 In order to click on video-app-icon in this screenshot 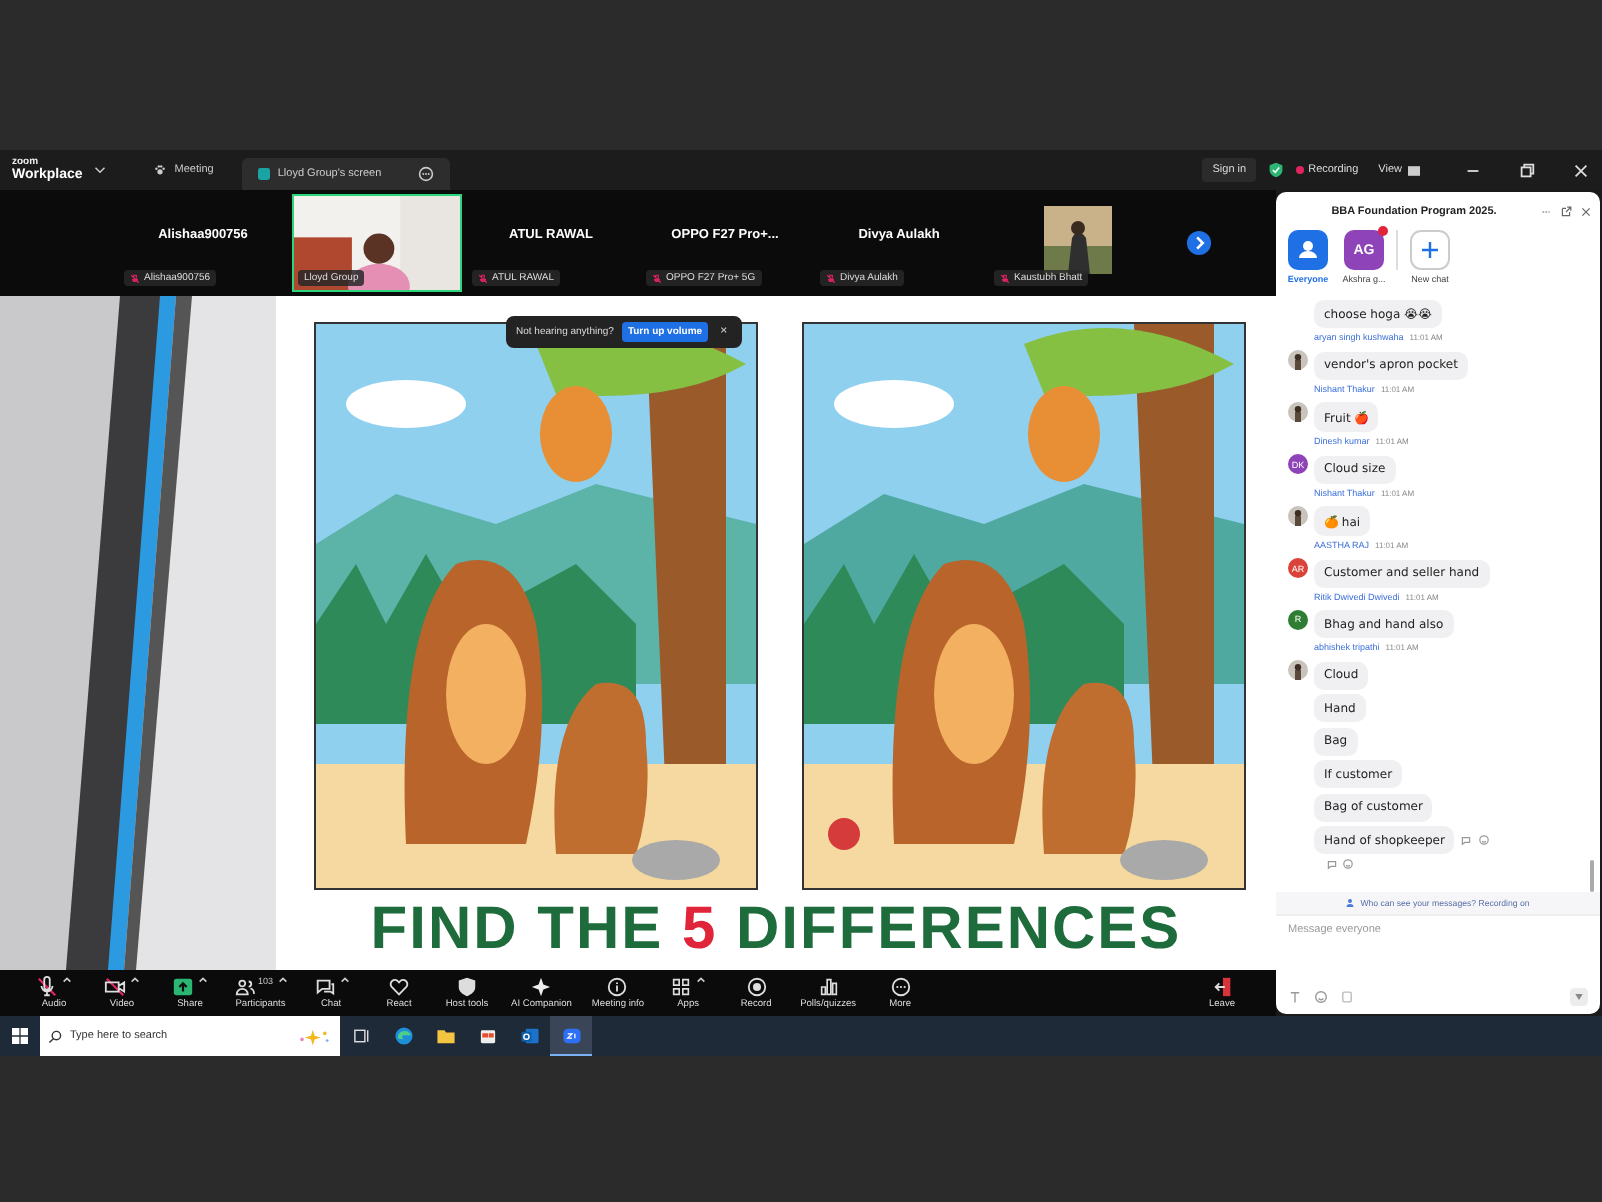, I will do `click(571, 1035)`.